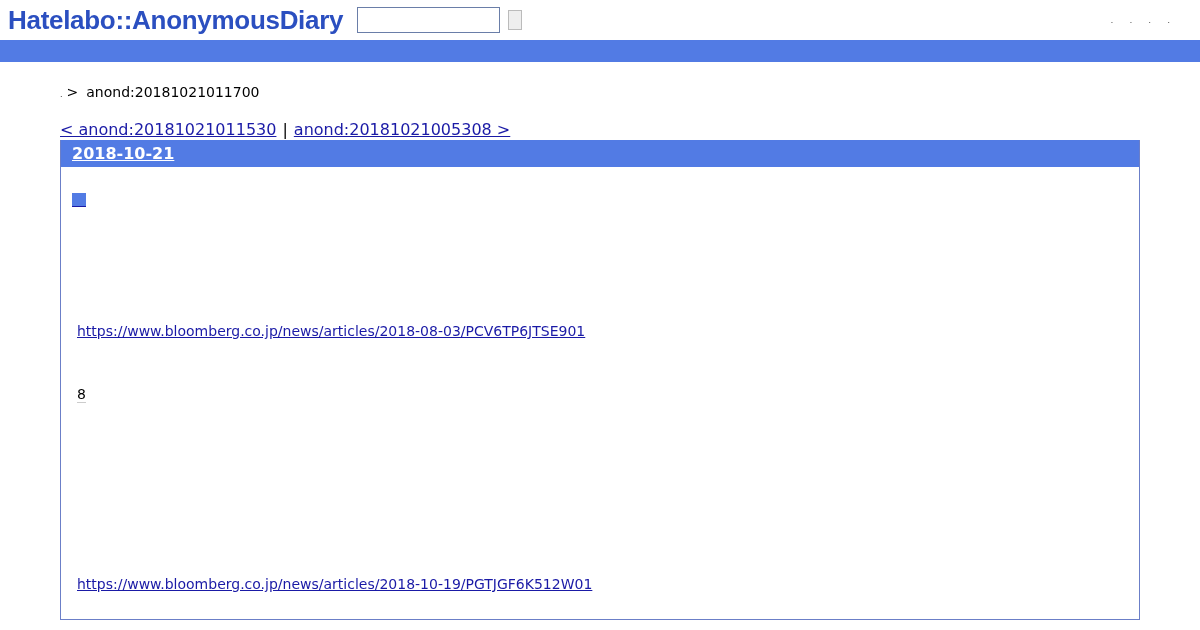 The height and width of the screenshot is (630, 1200). Describe the element at coordinates (429, 20) in the screenshot. I see `search-field` at that location.